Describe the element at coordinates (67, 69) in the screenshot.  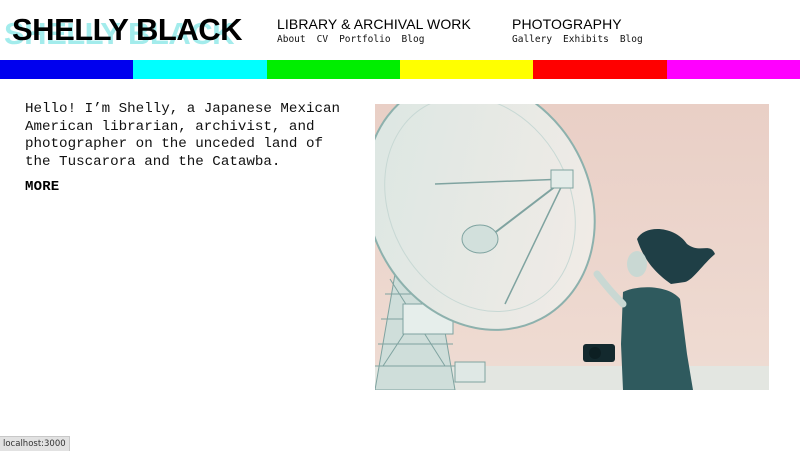
I see `stripe-blue` at that location.